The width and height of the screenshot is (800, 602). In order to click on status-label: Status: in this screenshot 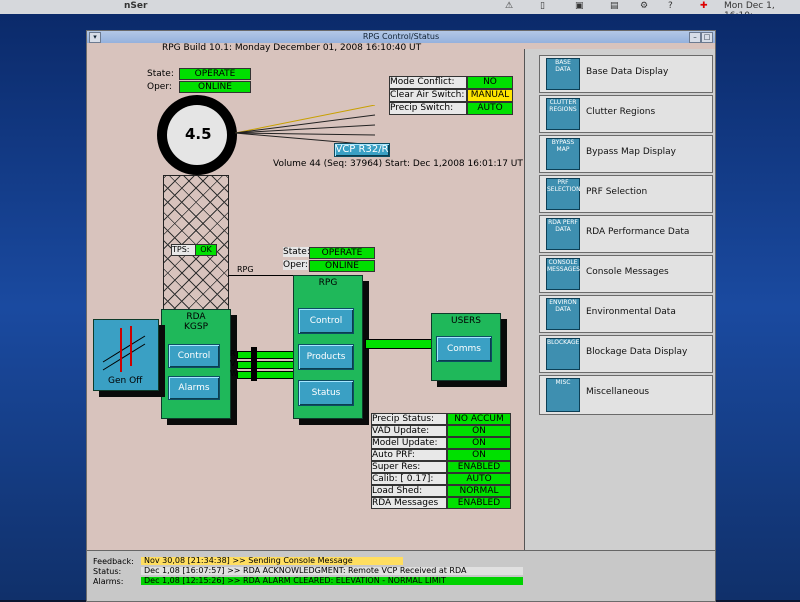, I will do `click(107, 571)`.